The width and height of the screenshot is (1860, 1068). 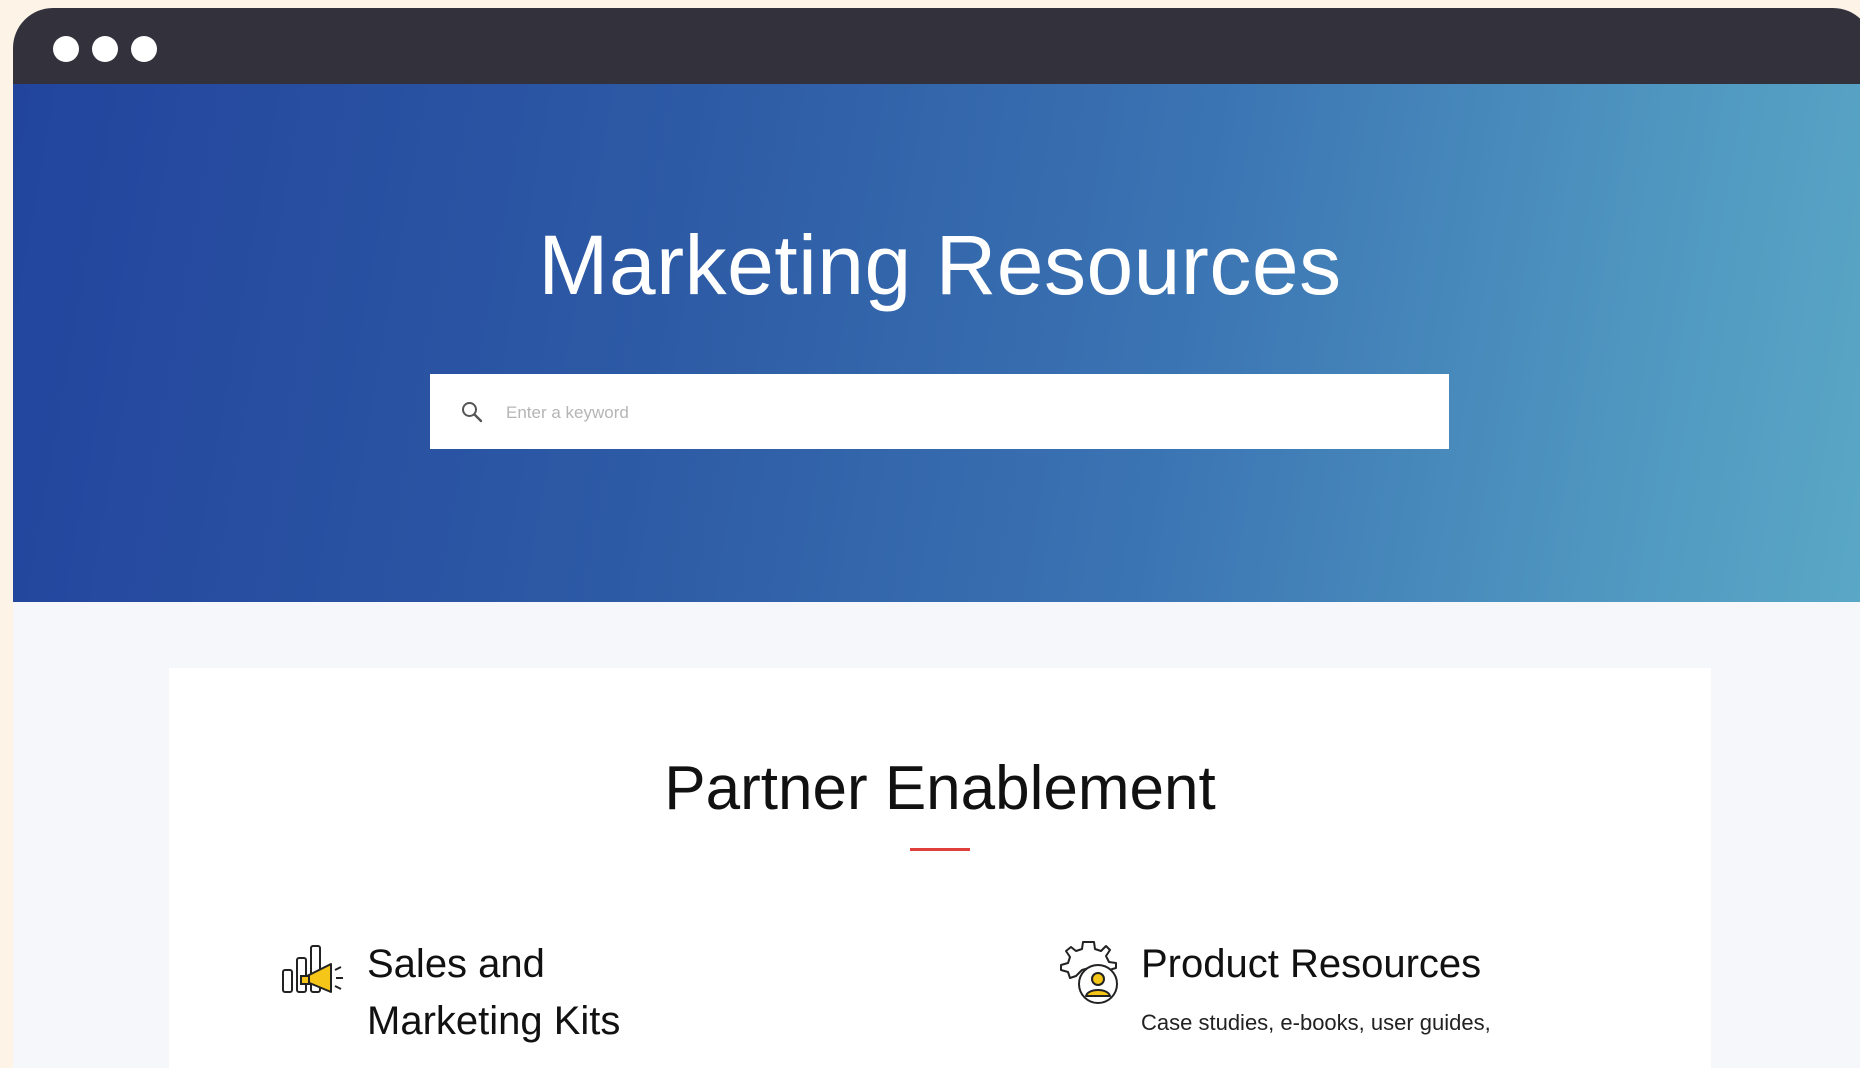 I want to click on feature-description: Case studies, e-books, user guides,, so click(x=1316, y=1022).